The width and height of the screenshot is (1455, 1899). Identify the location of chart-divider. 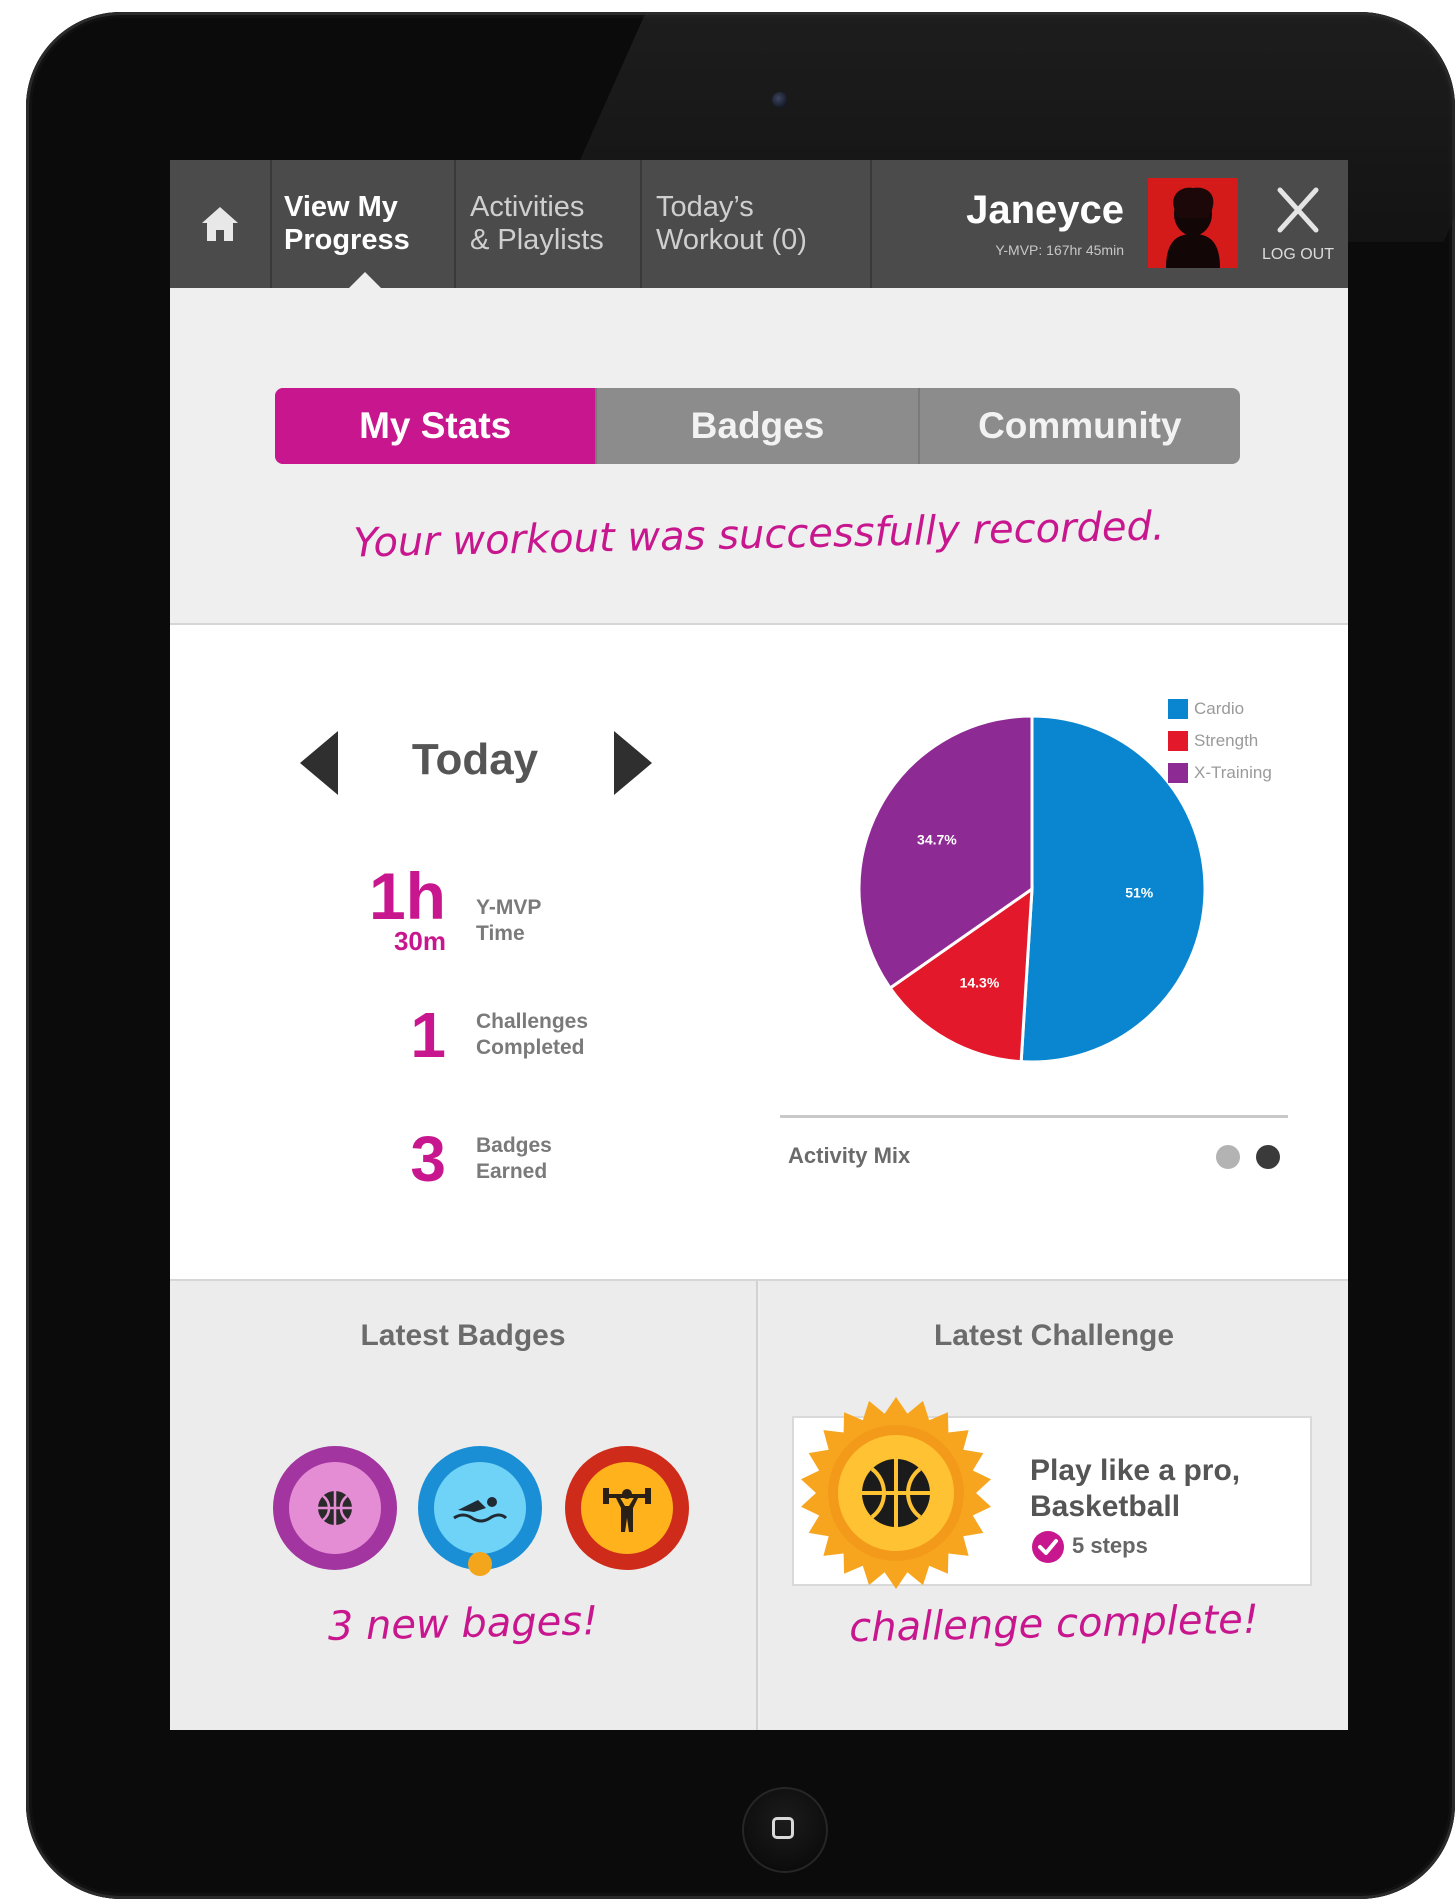
(1034, 1116).